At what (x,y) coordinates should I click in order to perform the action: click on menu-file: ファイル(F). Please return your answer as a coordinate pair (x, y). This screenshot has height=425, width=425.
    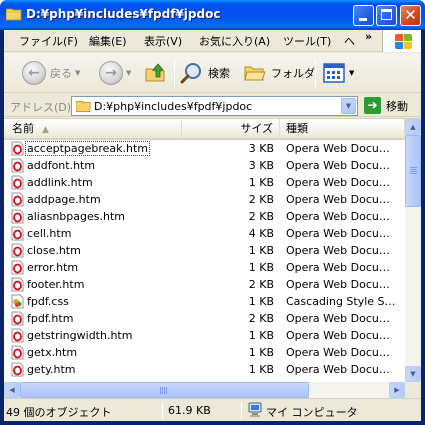
    Looking at the image, I should click on (48, 41).